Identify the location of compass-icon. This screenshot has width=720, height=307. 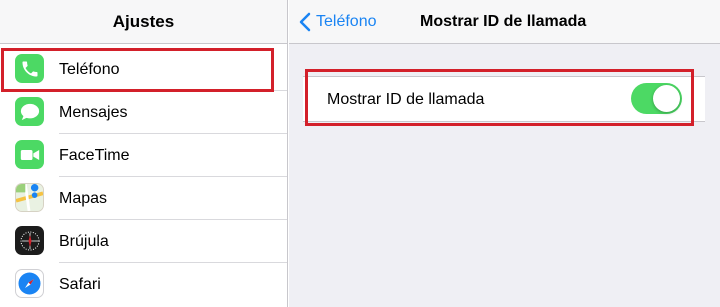
(29, 240).